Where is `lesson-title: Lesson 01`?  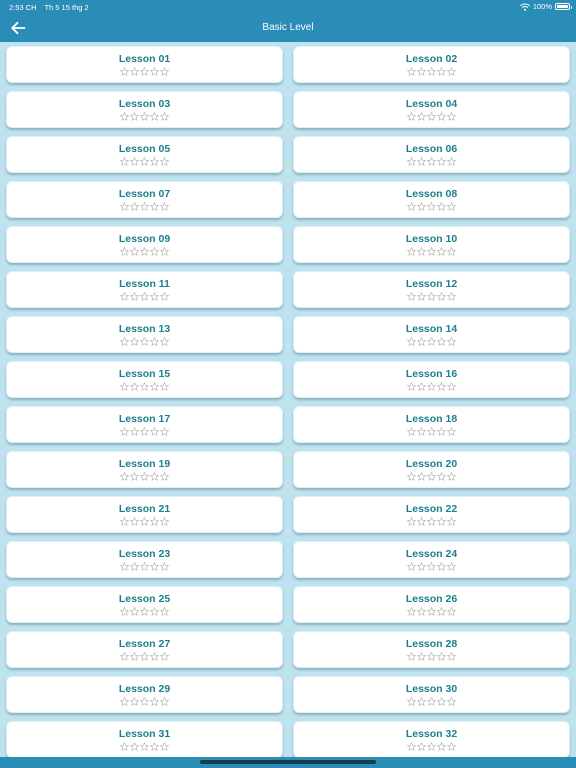
lesson-title: Lesson 01 is located at coordinates (144, 59).